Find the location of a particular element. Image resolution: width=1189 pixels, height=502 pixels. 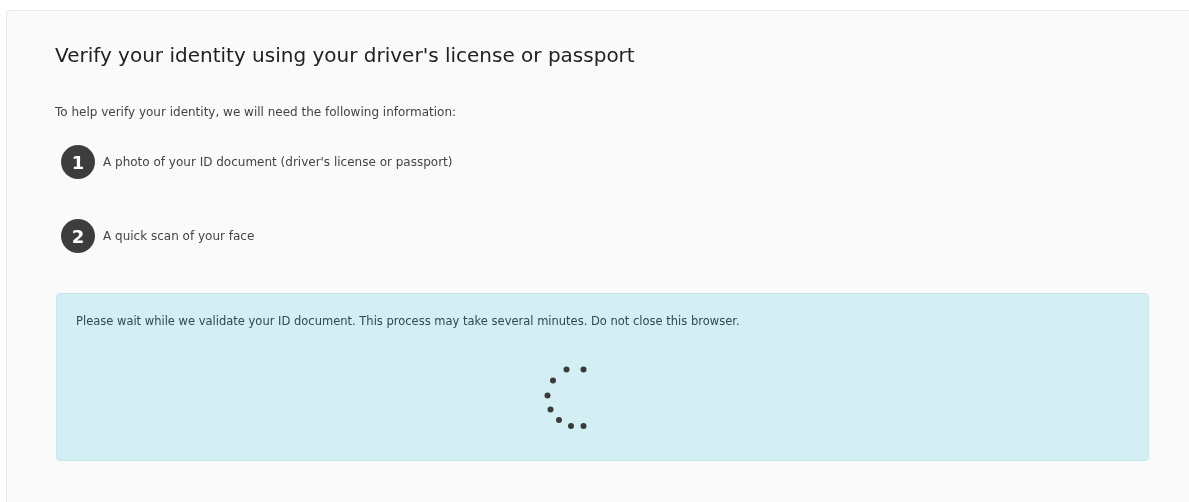

step-number: 2 is located at coordinates (78, 236).